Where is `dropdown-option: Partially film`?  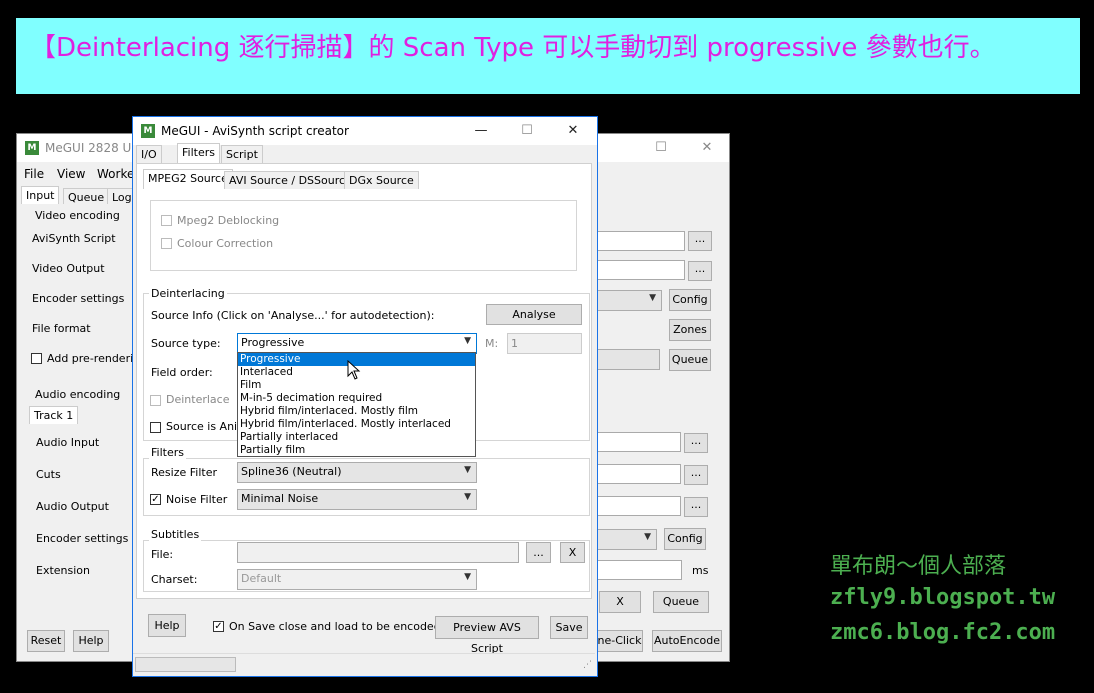 dropdown-option: Partially film is located at coordinates (356, 450).